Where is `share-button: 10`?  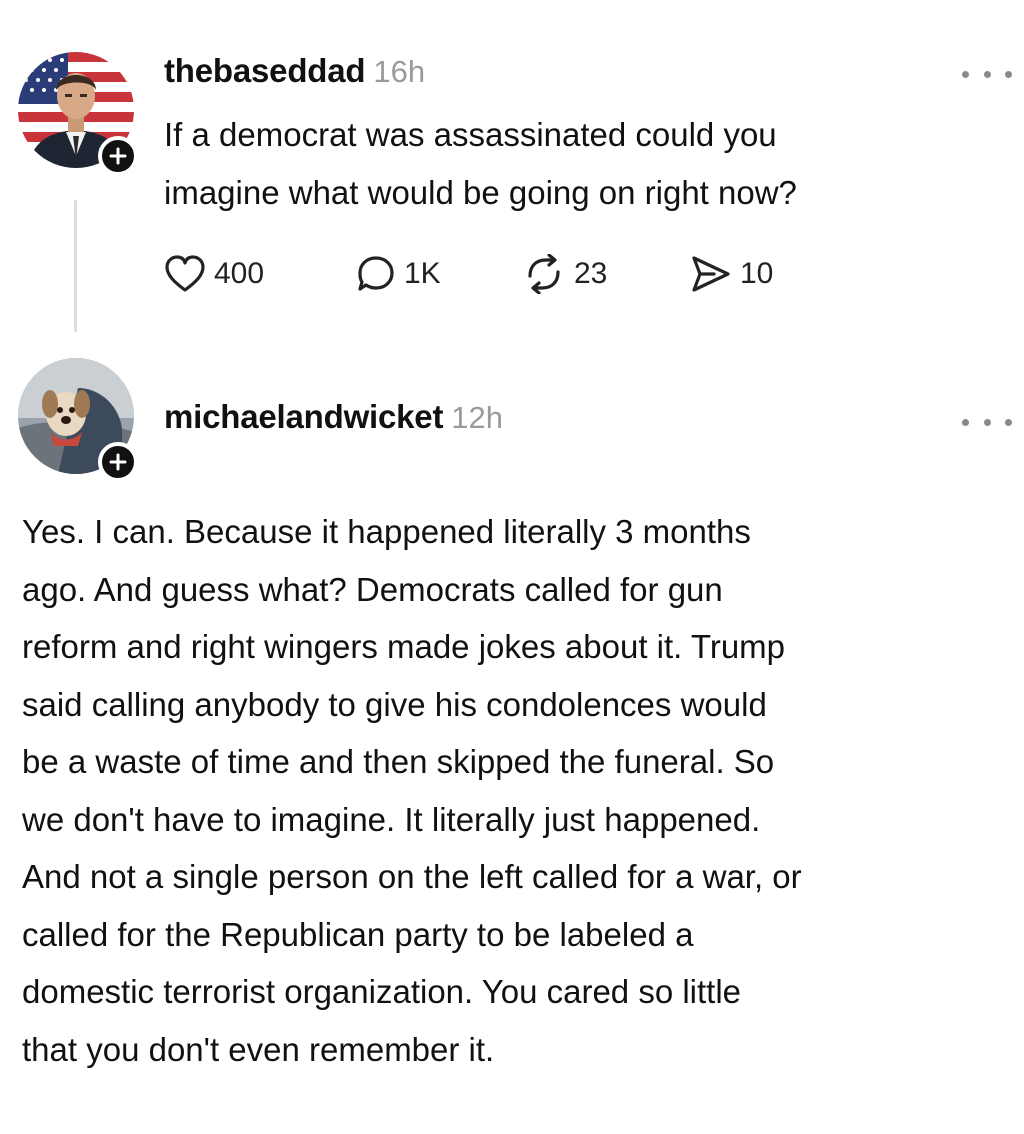 share-button: 10 is located at coordinates (731, 274).